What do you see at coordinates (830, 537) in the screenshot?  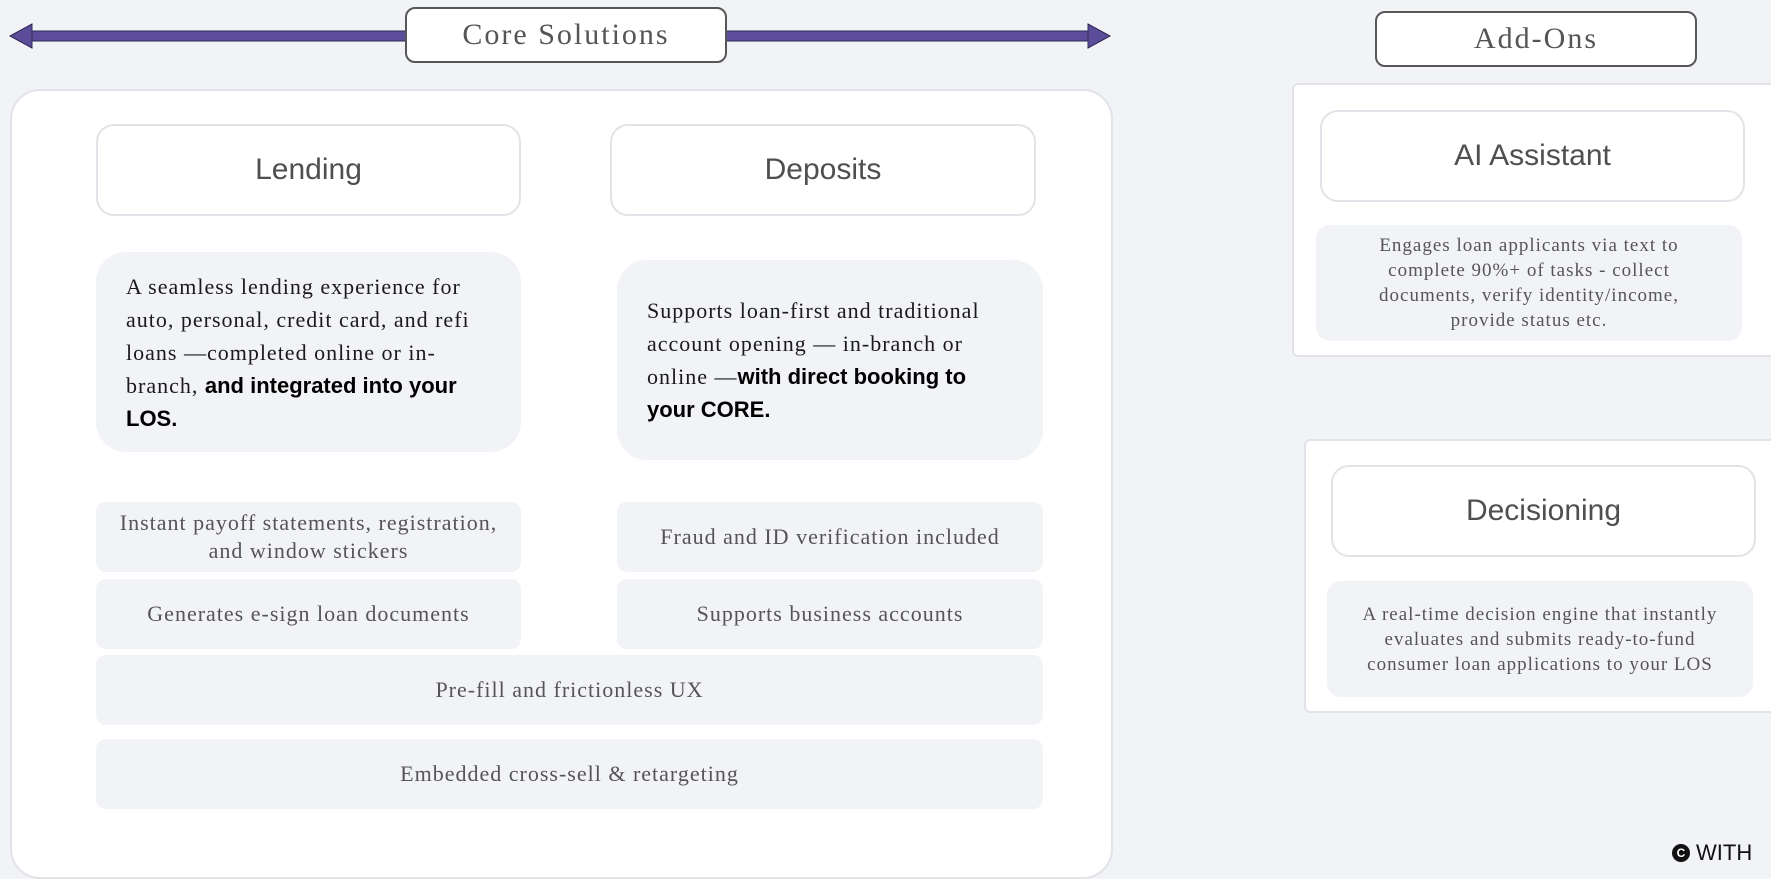 I see `feature-fraud-verification: Fraud and ID verification included` at bounding box center [830, 537].